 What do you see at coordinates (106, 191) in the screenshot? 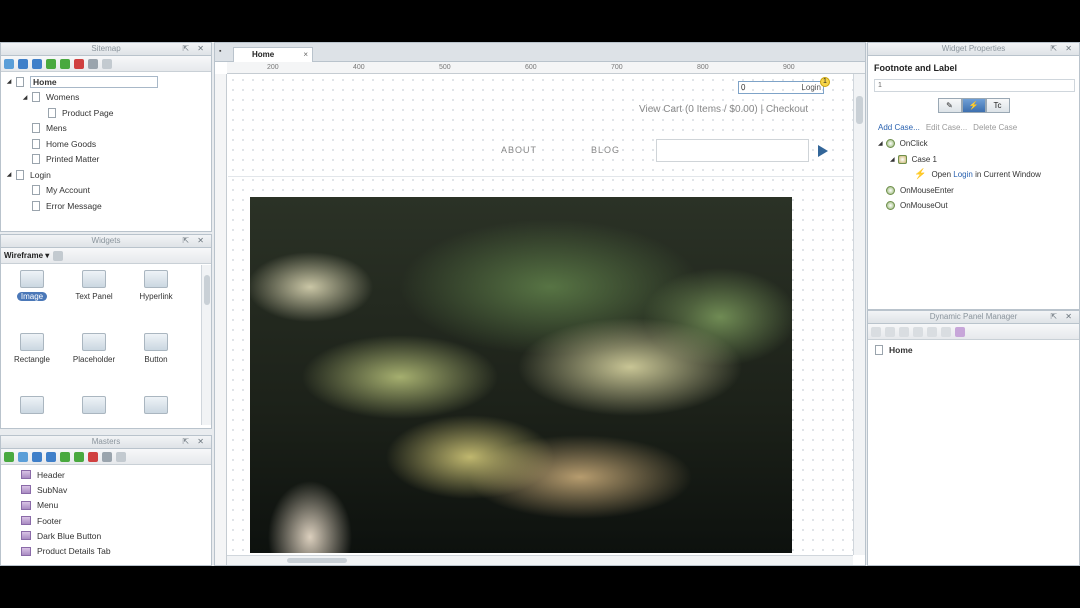
I see `sitemap-item: My Account` at bounding box center [106, 191].